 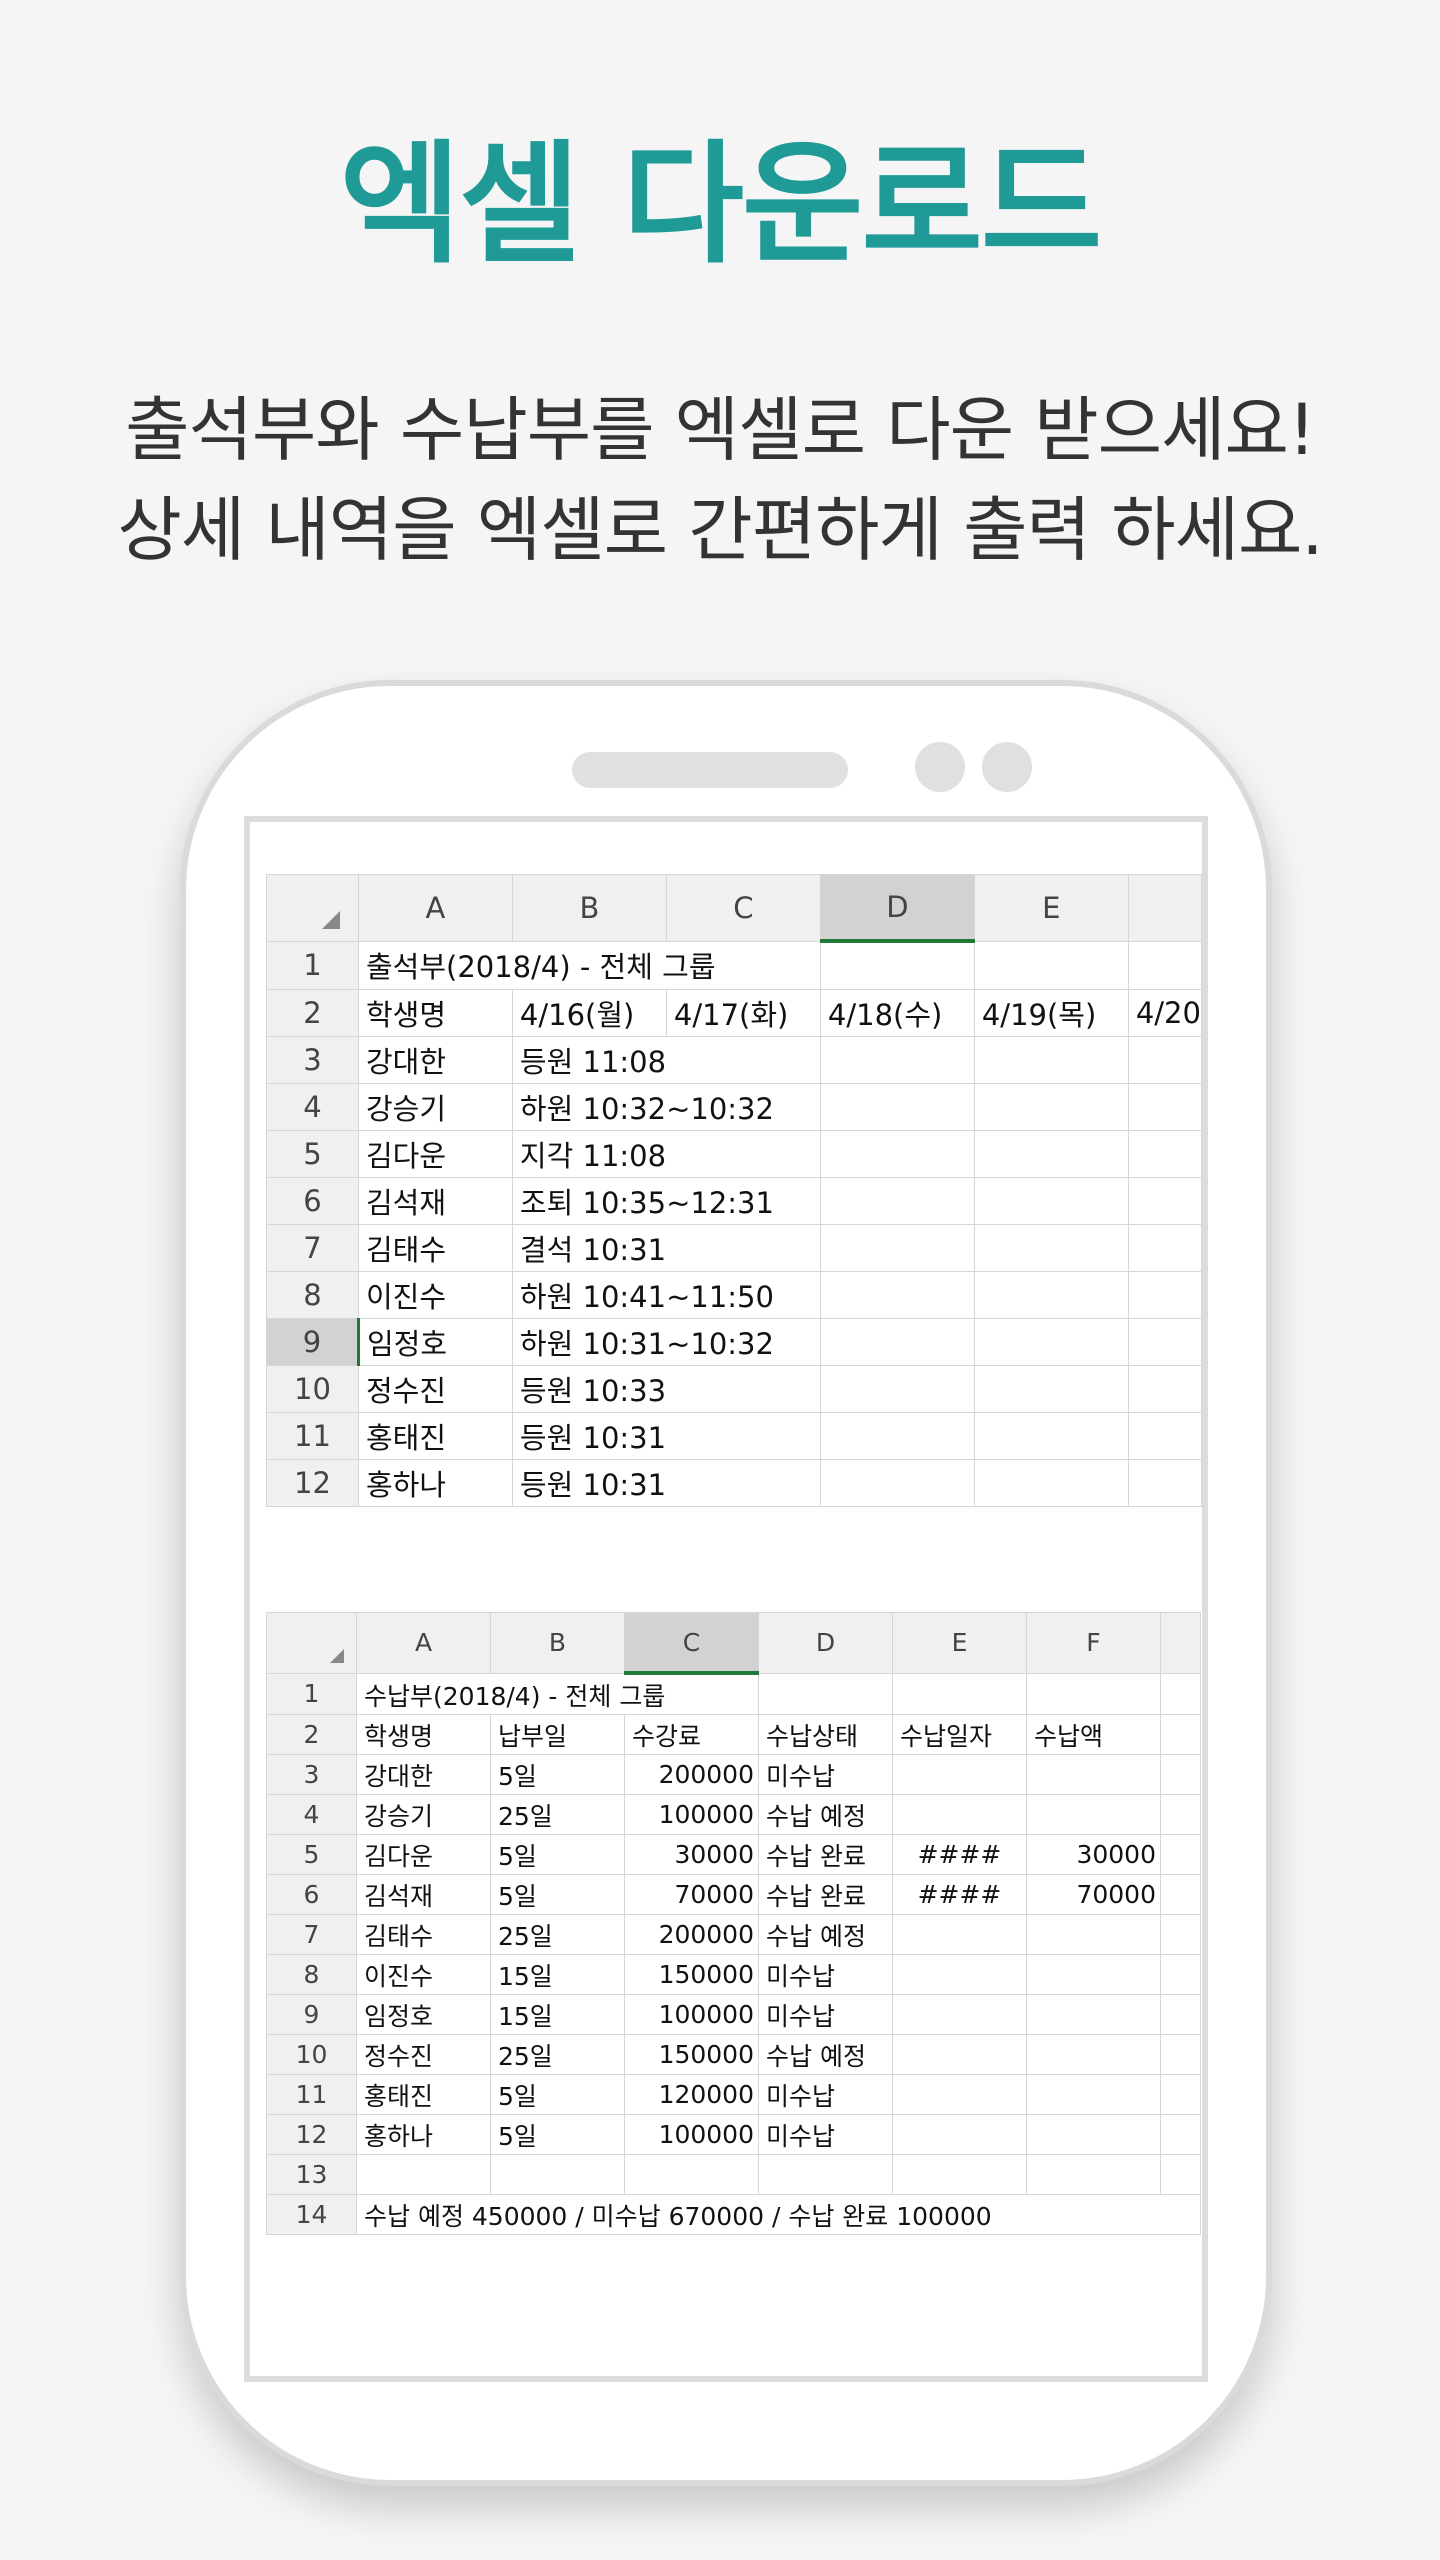 I want to click on student-name-cell: 홍태진, so click(x=423, y=2094).